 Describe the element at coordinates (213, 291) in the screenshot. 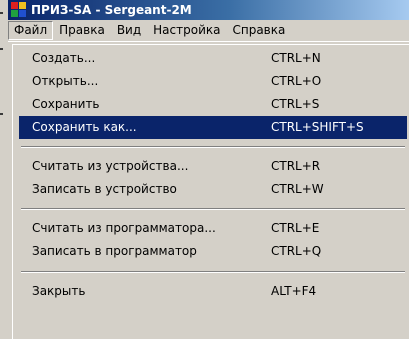

I see `menu-item-close: Закрыть ALT+F4` at that location.